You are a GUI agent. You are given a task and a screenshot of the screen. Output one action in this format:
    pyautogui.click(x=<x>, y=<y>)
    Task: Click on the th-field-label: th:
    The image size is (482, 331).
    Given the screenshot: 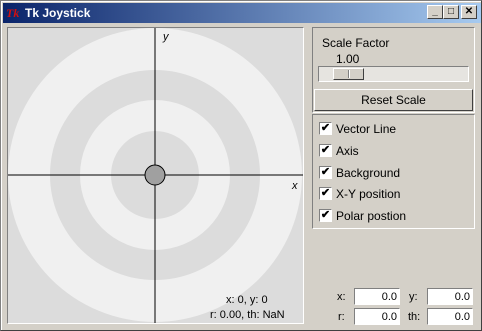 What is the action you would take?
    pyautogui.click(x=414, y=317)
    